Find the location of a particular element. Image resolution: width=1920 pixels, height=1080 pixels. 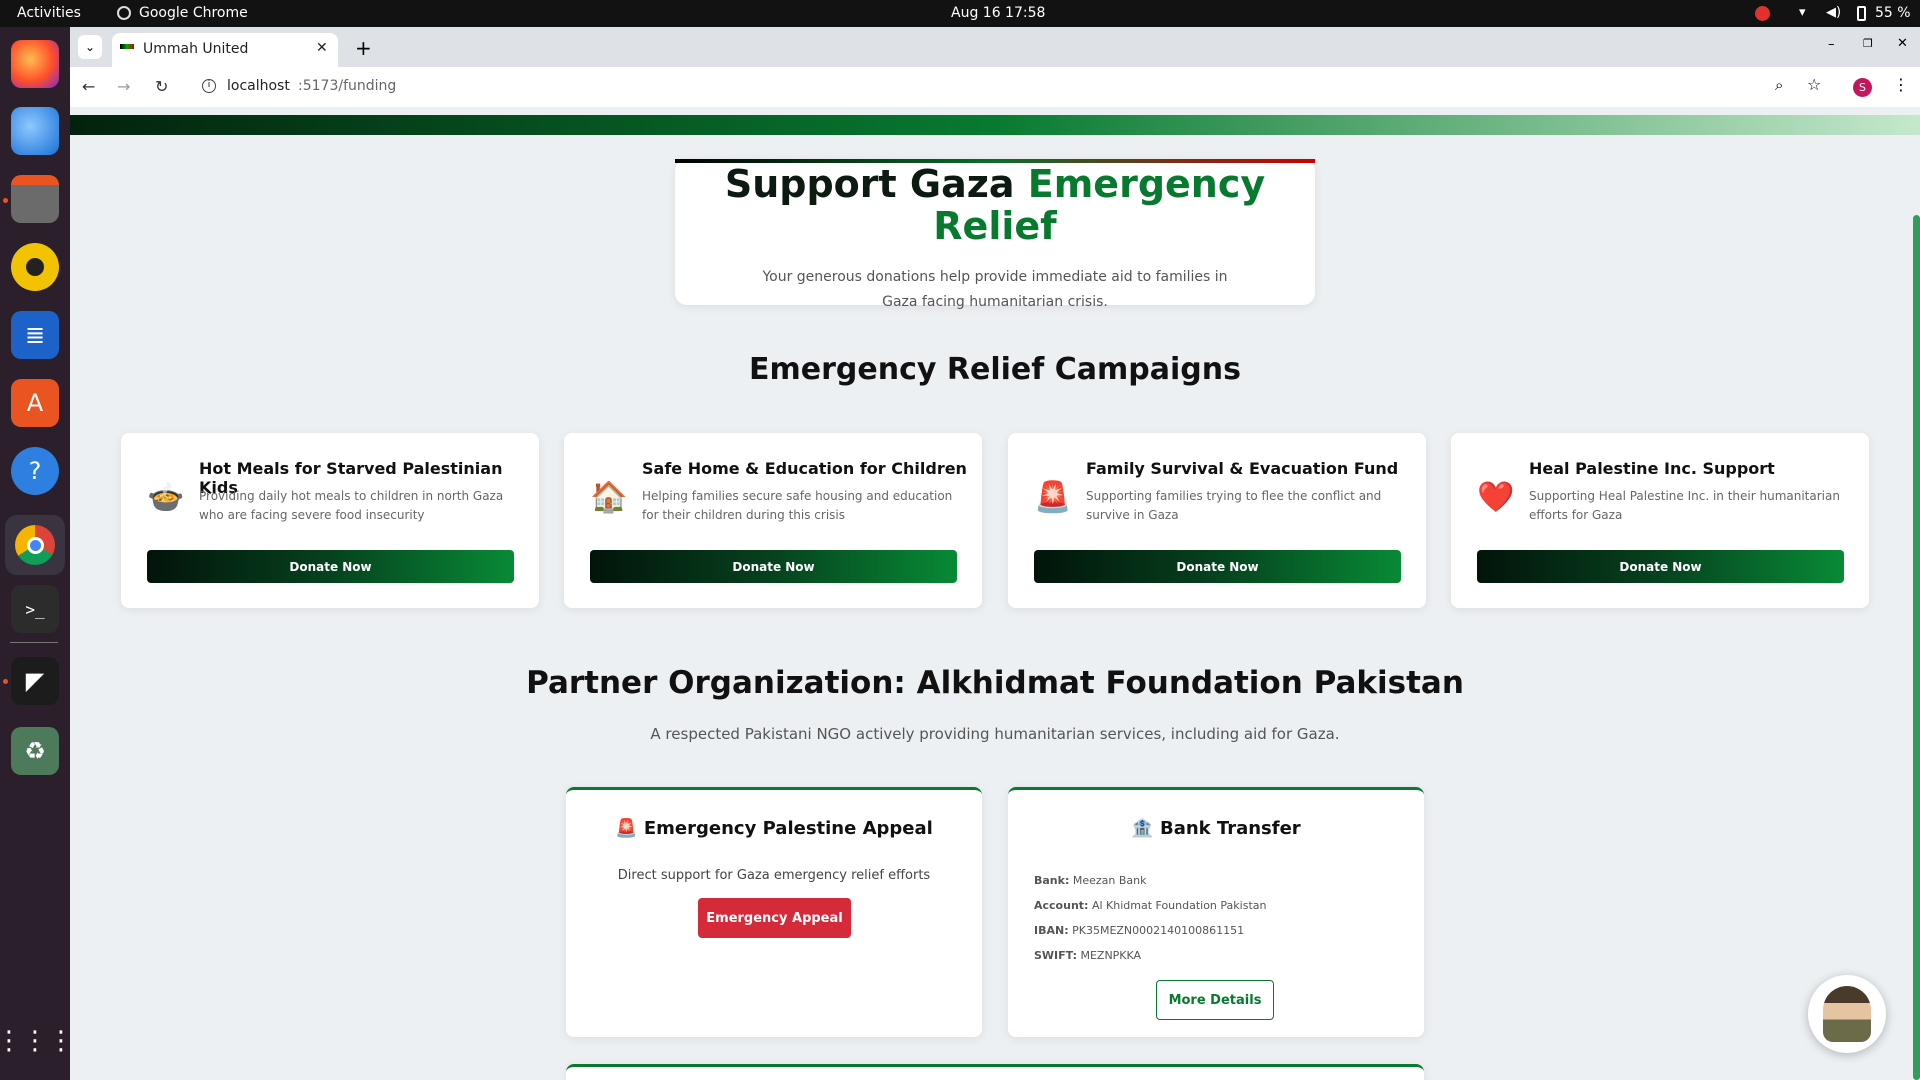

hero-title: Support Gaza Emergency Relief is located at coordinates (995, 205).